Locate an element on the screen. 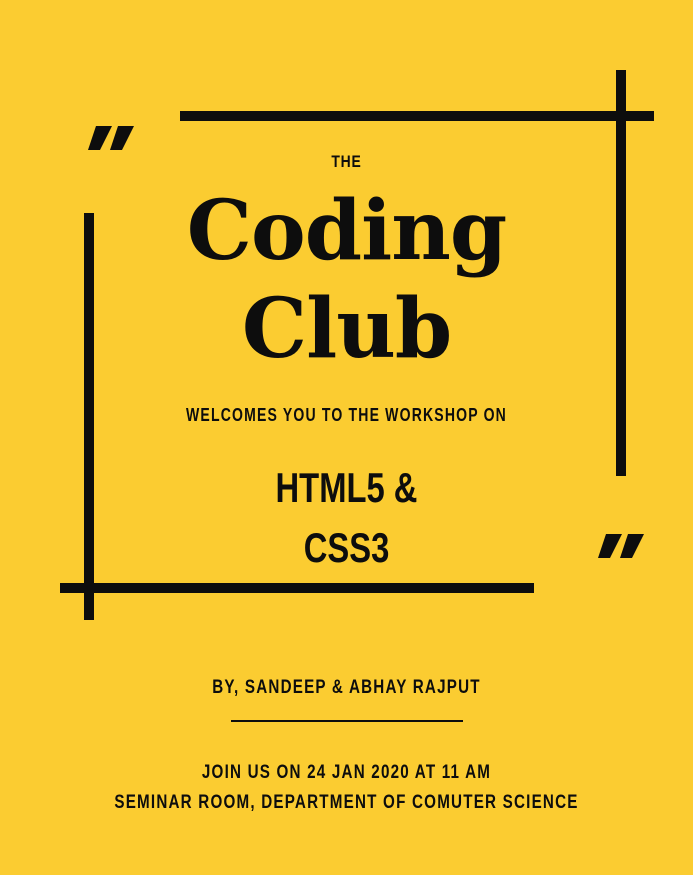 This screenshot has width=693, height=875. title-prefix: THE is located at coordinates (346, 161).